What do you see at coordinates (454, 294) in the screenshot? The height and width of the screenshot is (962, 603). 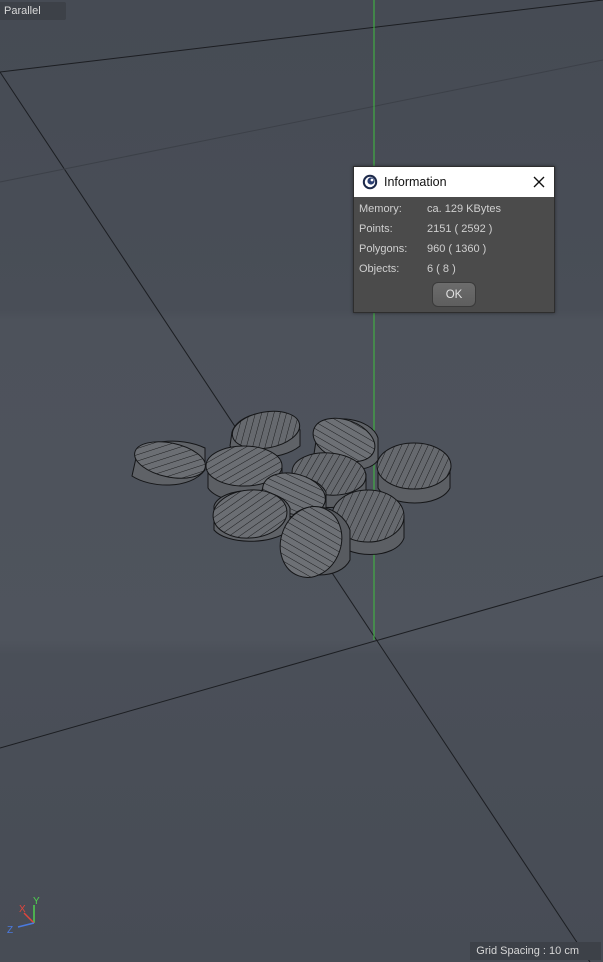 I see `ok-button: OK` at bounding box center [454, 294].